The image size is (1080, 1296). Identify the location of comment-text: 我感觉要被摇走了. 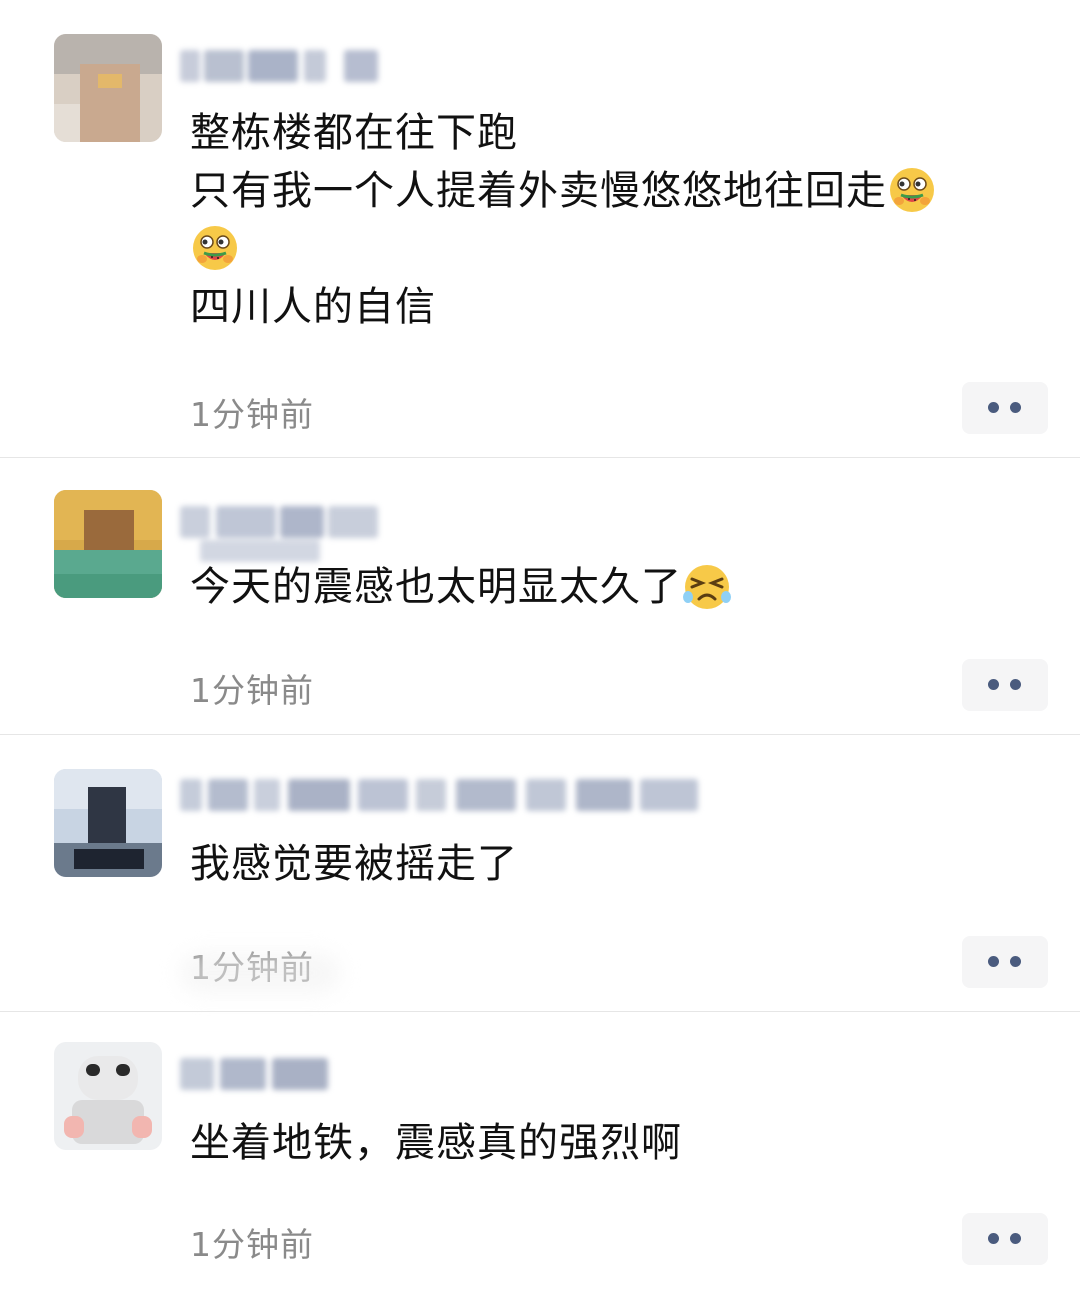
(354, 864).